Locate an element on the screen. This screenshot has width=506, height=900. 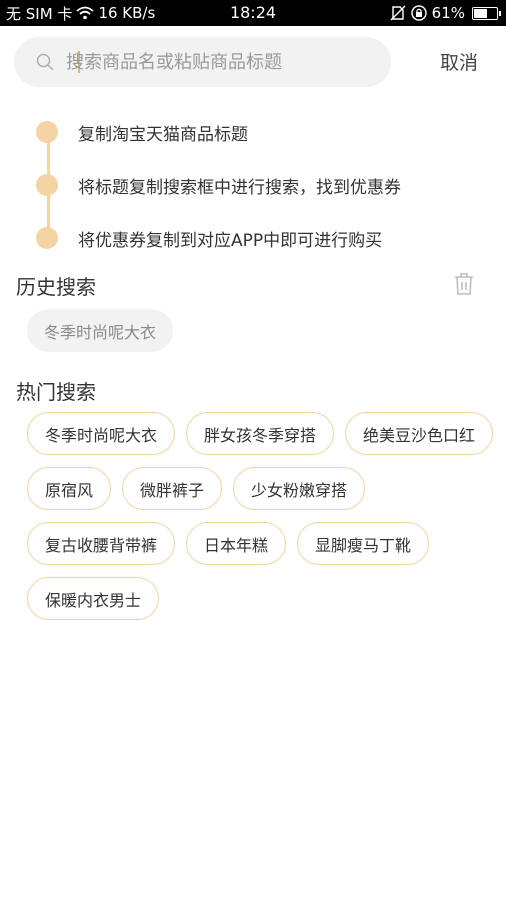
no-sim-icon is located at coordinates (398, 13).